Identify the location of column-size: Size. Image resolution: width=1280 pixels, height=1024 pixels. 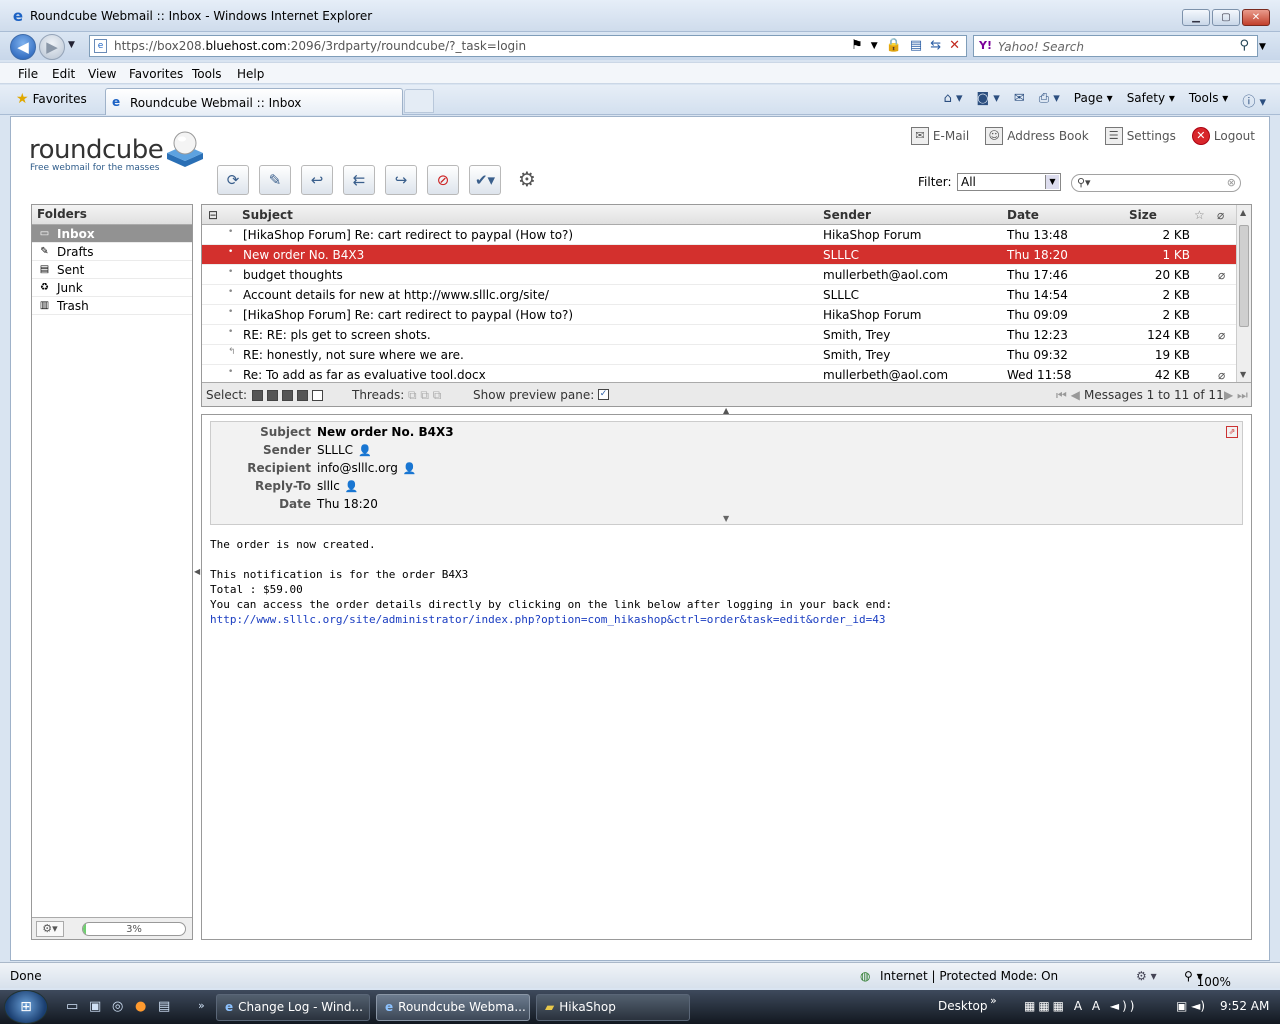
(1143, 215).